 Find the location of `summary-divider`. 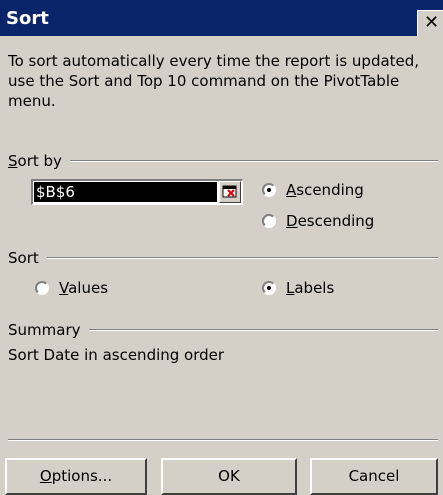

summary-divider is located at coordinates (263, 330).